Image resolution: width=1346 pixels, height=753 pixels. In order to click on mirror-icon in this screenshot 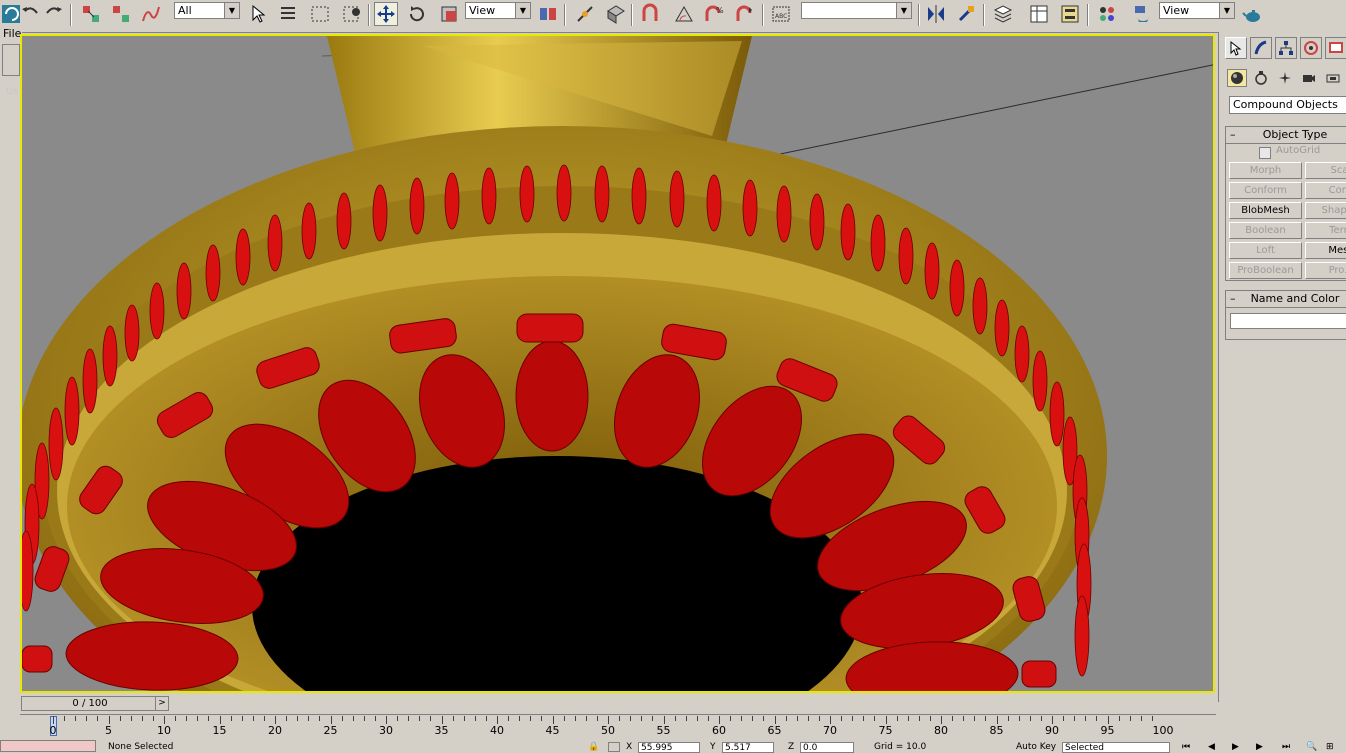, I will do `click(936, 14)`.